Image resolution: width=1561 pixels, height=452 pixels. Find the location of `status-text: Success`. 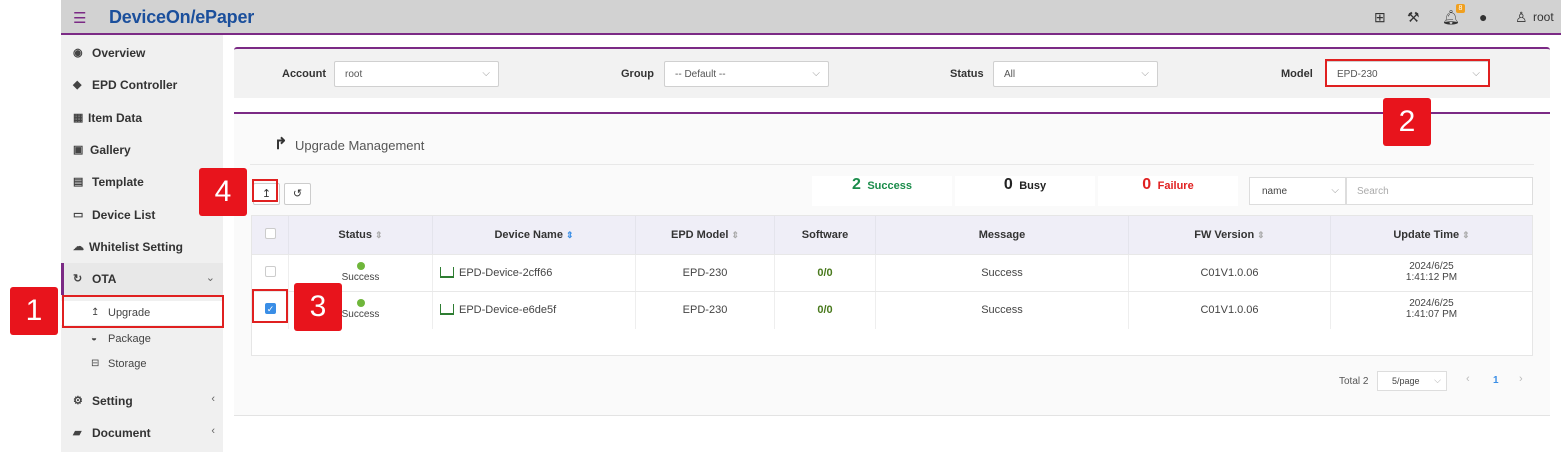

status-text: Success is located at coordinates (360, 277).